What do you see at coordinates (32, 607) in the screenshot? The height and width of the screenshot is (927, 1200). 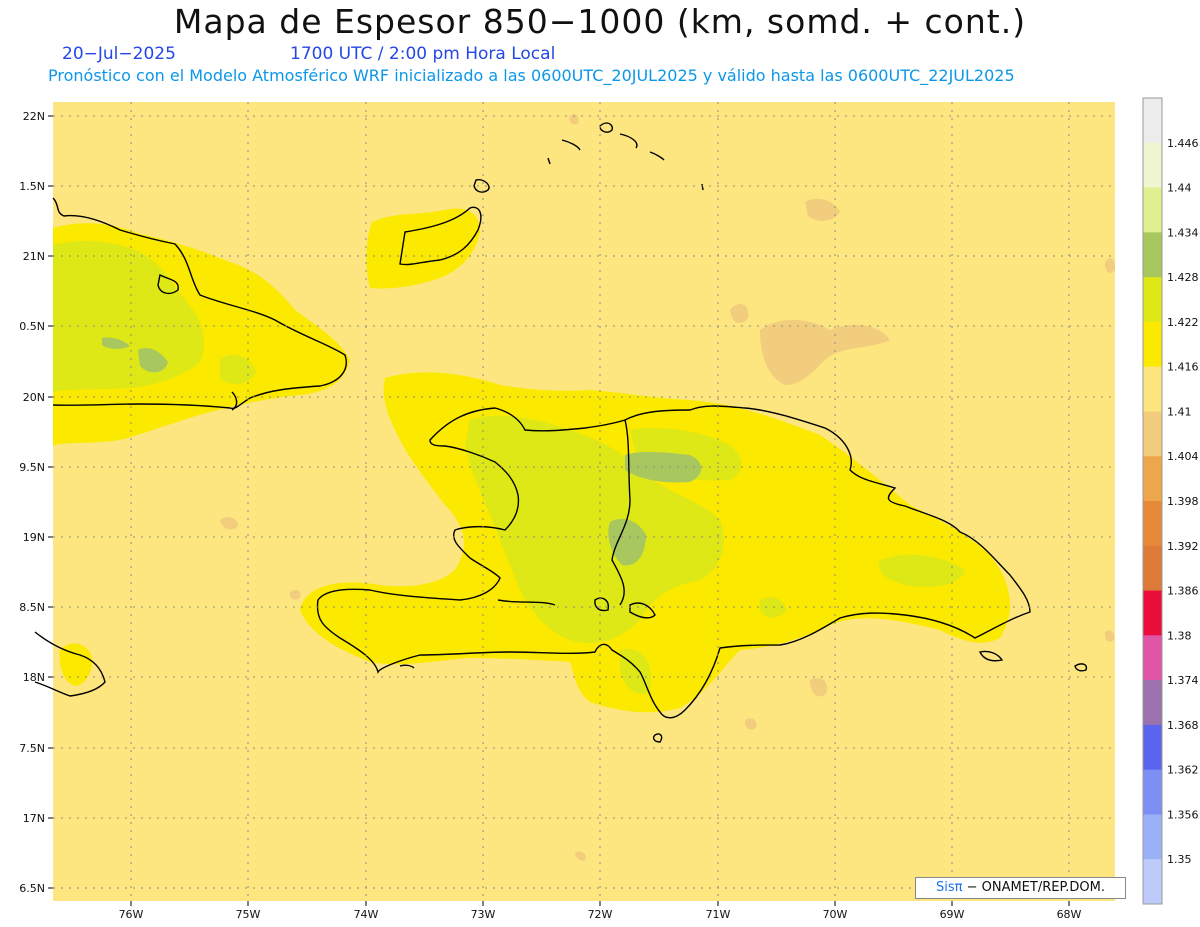 I see `lat-label: 8.5N` at bounding box center [32, 607].